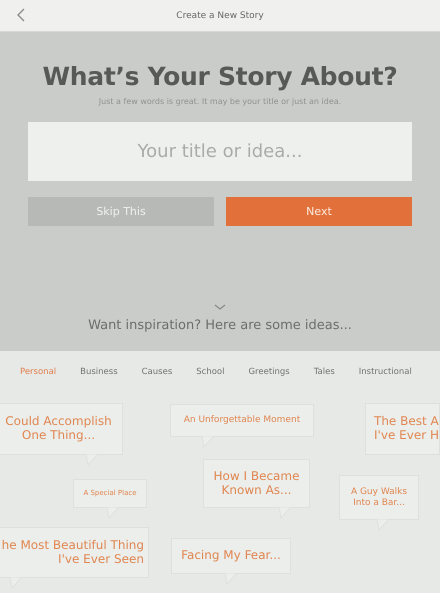 This screenshot has height=593, width=440. What do you see at coordinates (220, 101) in the screenshot?
I see `subtitle: Just a few words is great. It may be your title or just an idea.` at bounding box center [220, 101].